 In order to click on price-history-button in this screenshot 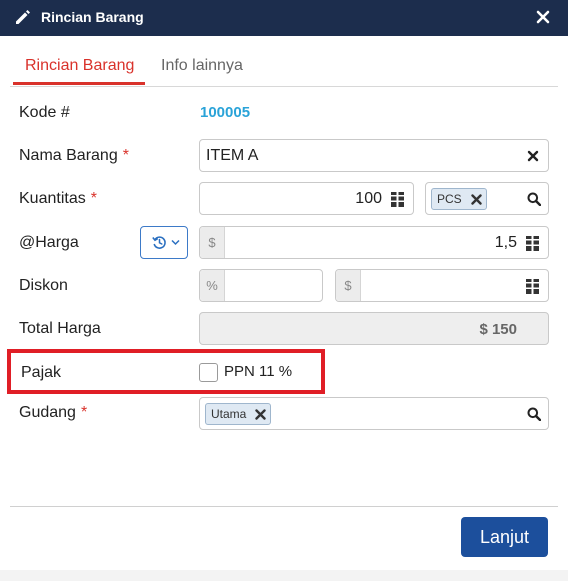, I will do `click(164, 242)`.